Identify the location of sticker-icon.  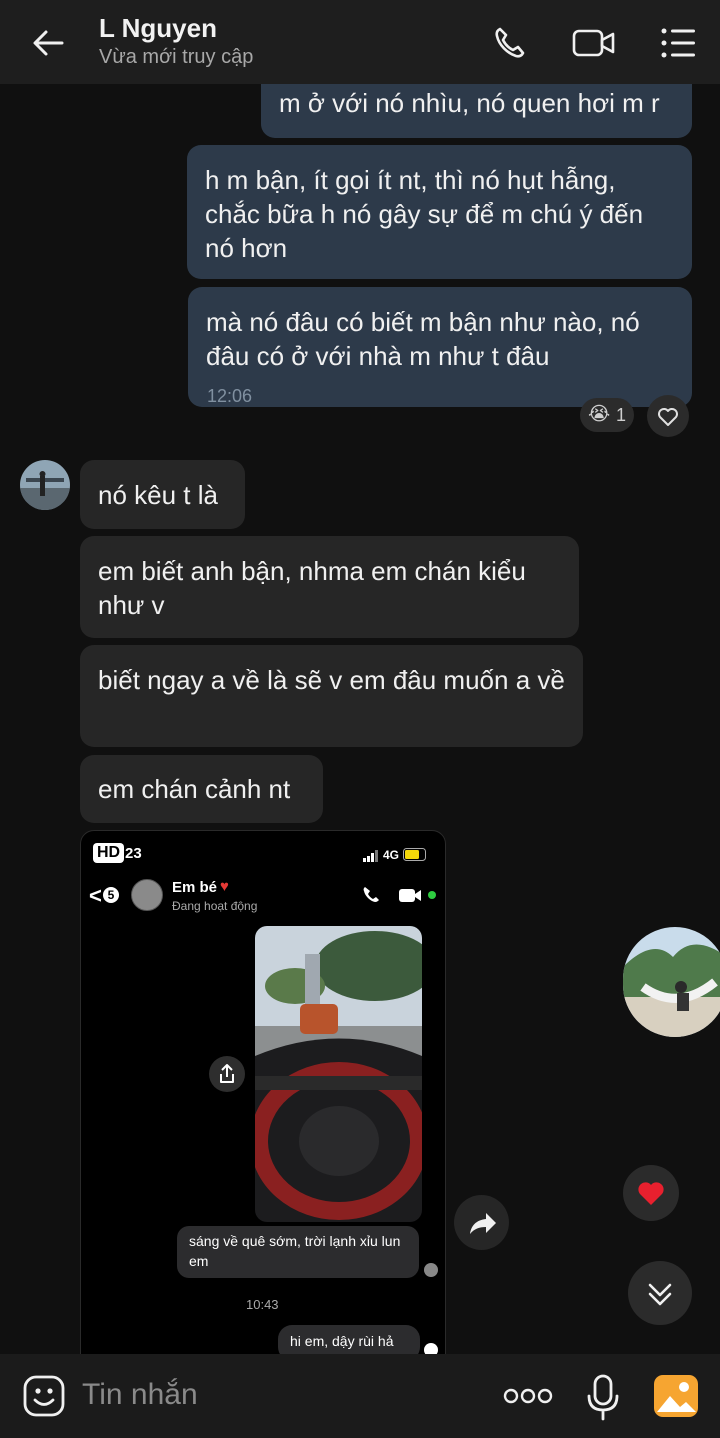
(44, 1396).